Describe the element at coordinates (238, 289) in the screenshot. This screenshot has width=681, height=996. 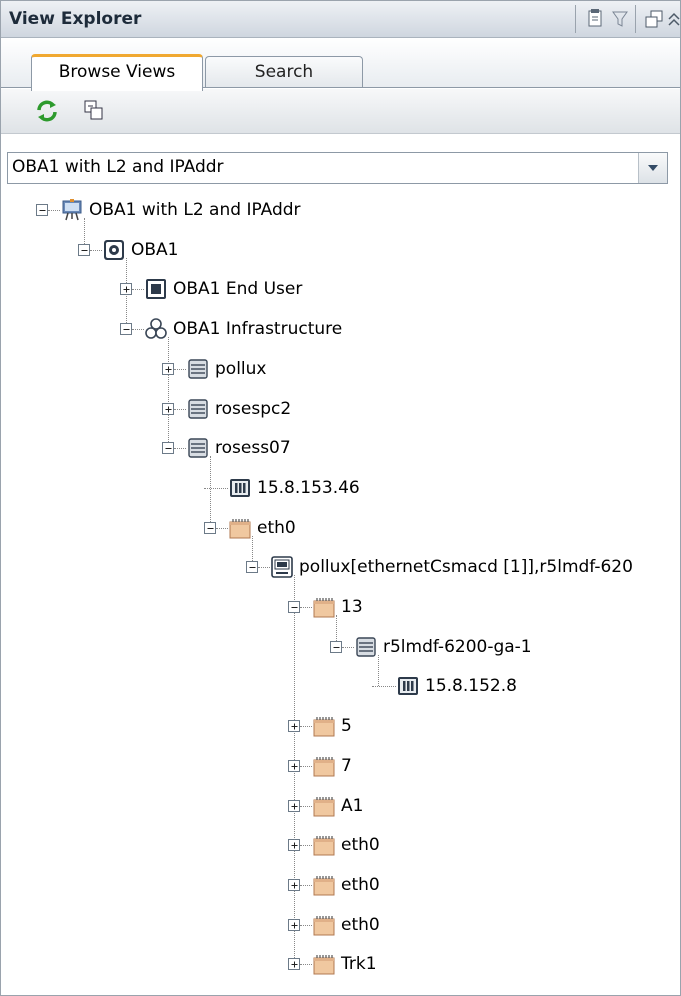
I see `tree-node-label: OBA1 End User` at that location.